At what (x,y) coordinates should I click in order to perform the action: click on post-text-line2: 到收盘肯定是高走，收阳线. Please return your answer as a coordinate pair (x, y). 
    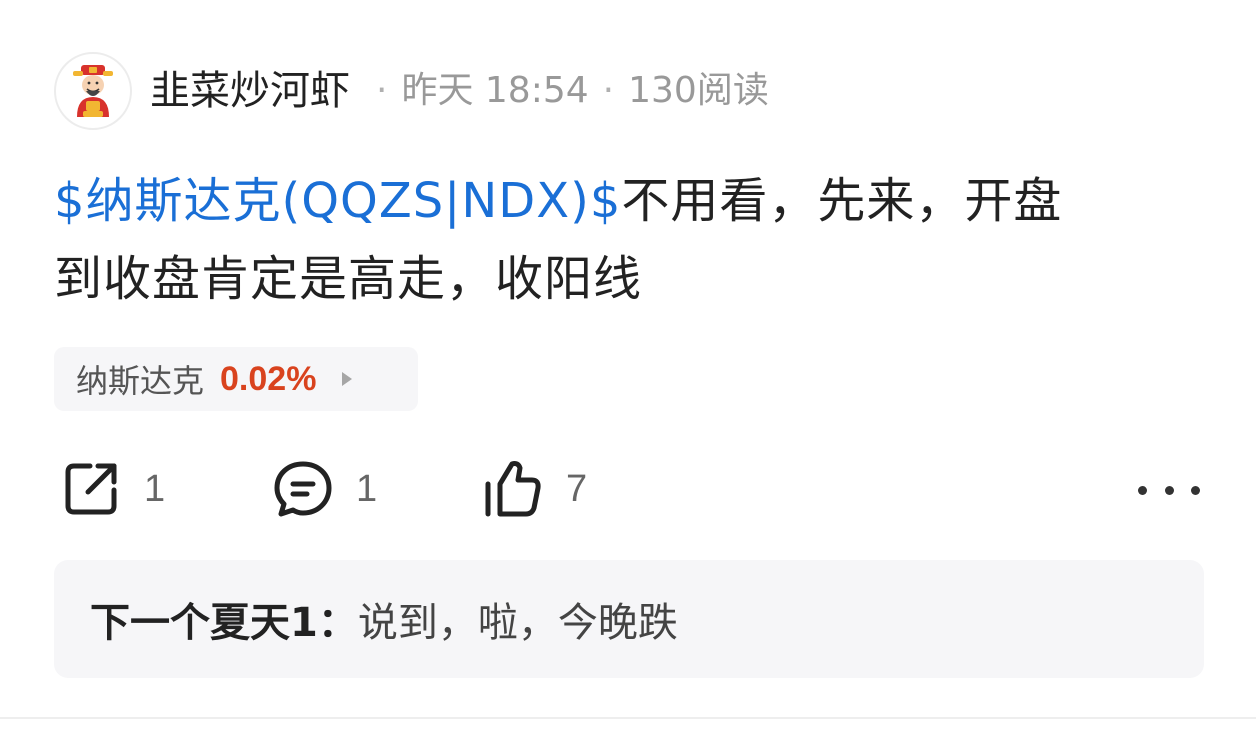
    Looking at the image, I should click on (348, 279).